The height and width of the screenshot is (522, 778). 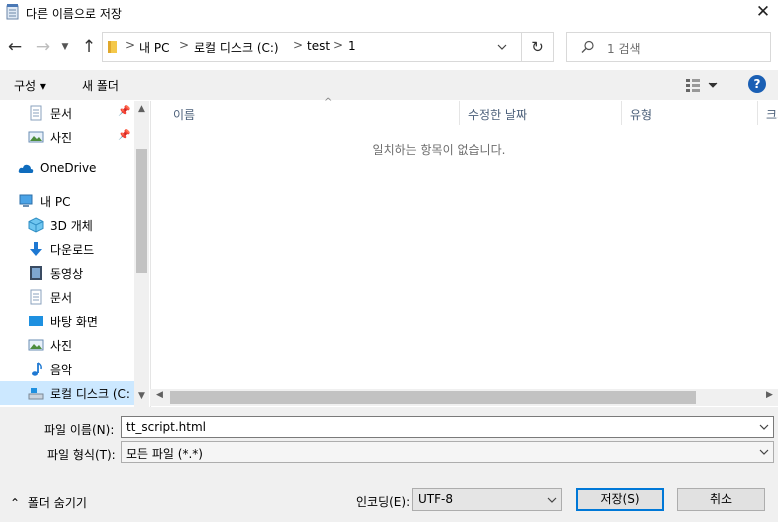 I want to click on sidebar-item-local-disk: 로컬 디스크 (C:, so click(x=67, y=393).